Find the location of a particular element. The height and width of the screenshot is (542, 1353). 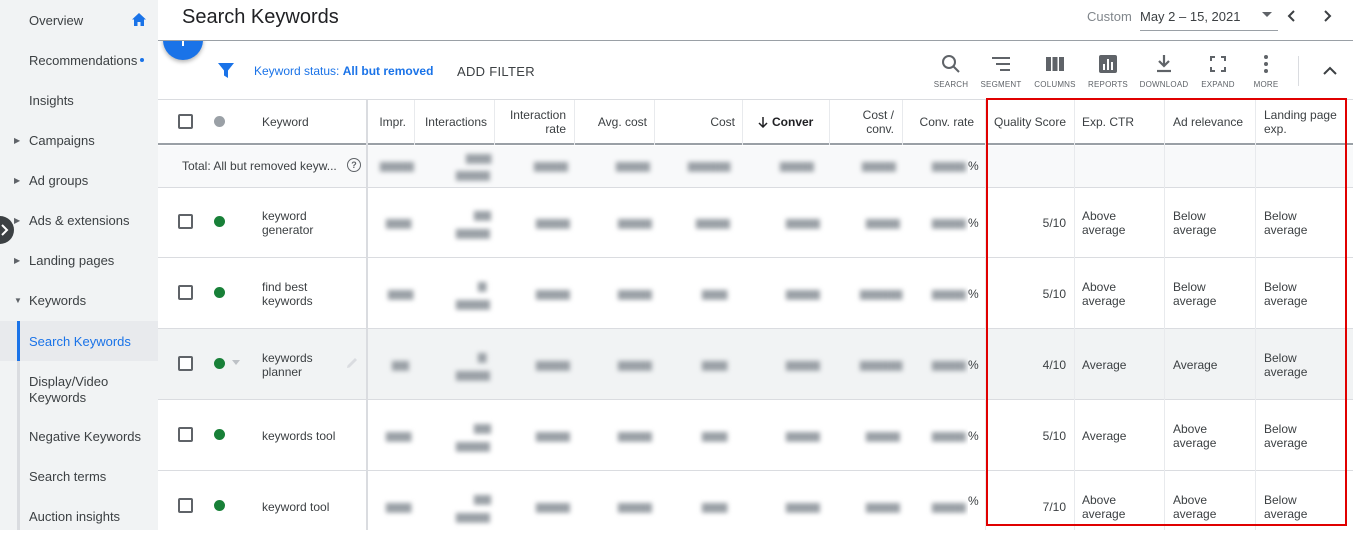

sidebar-item-label: Recommendations is located at coordinates (83, 60).